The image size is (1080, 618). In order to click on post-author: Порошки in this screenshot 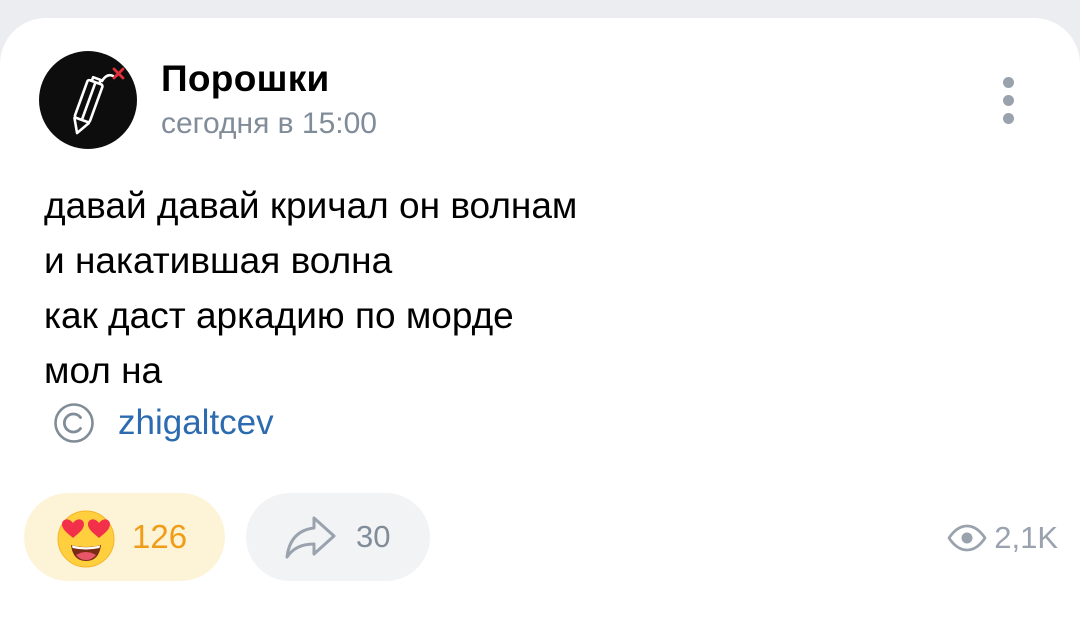, I will do `click(245, 79)`.